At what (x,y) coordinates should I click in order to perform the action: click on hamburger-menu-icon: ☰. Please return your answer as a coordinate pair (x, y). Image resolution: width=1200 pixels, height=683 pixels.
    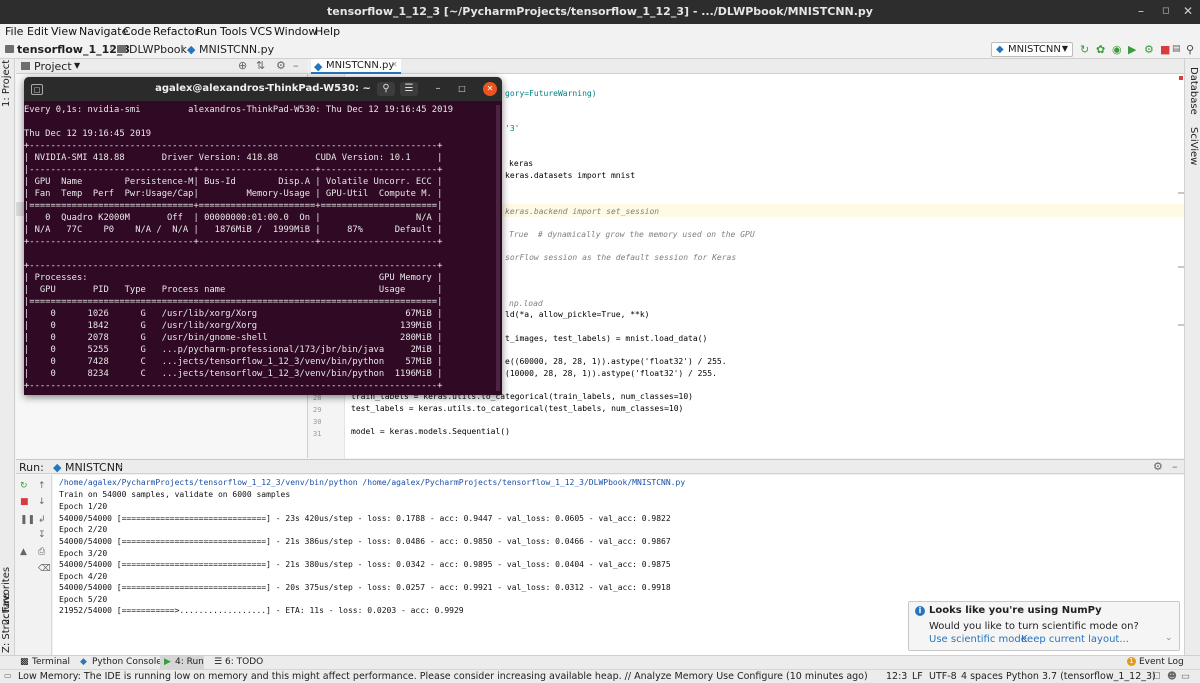
    Looking at the image, I should click on (409, 89).